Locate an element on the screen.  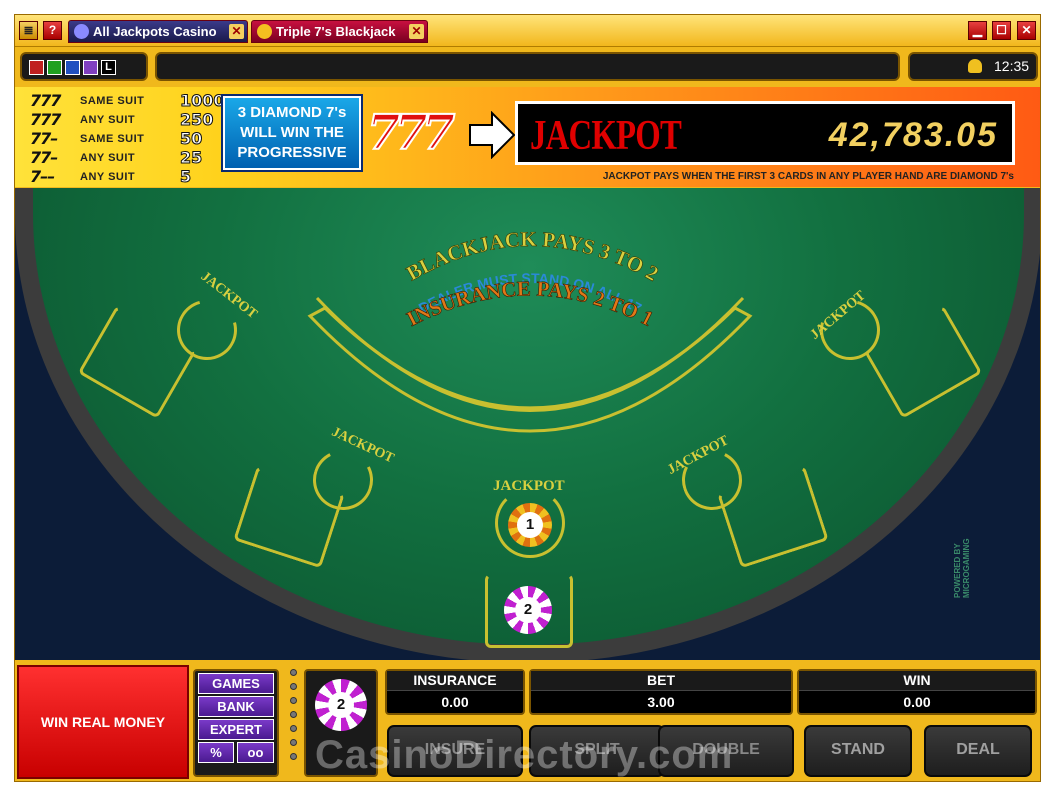
options-icon is located at coordinates (72, 67).